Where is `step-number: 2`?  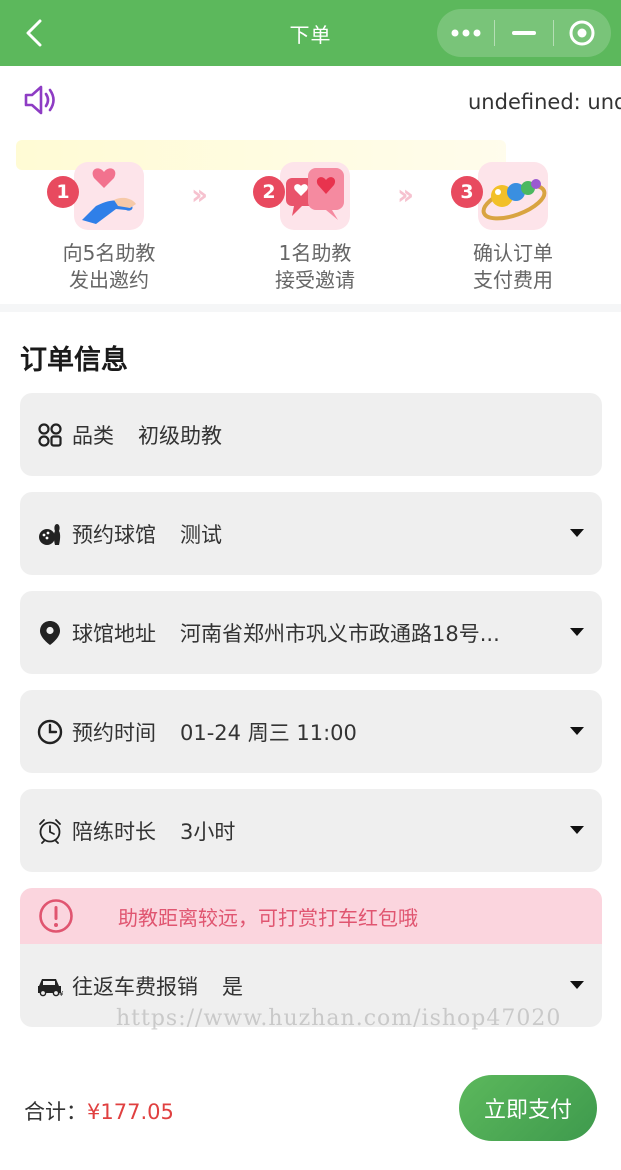
step-number: 2 is located at coordinates (269, 192).